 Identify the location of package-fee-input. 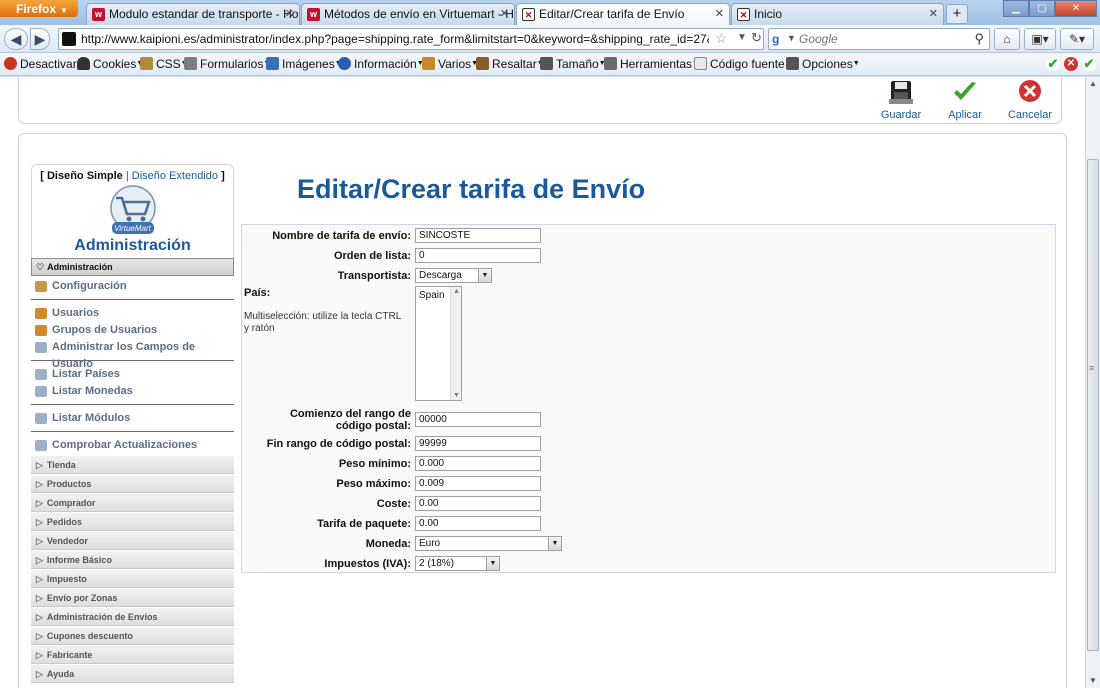
(478, 523).